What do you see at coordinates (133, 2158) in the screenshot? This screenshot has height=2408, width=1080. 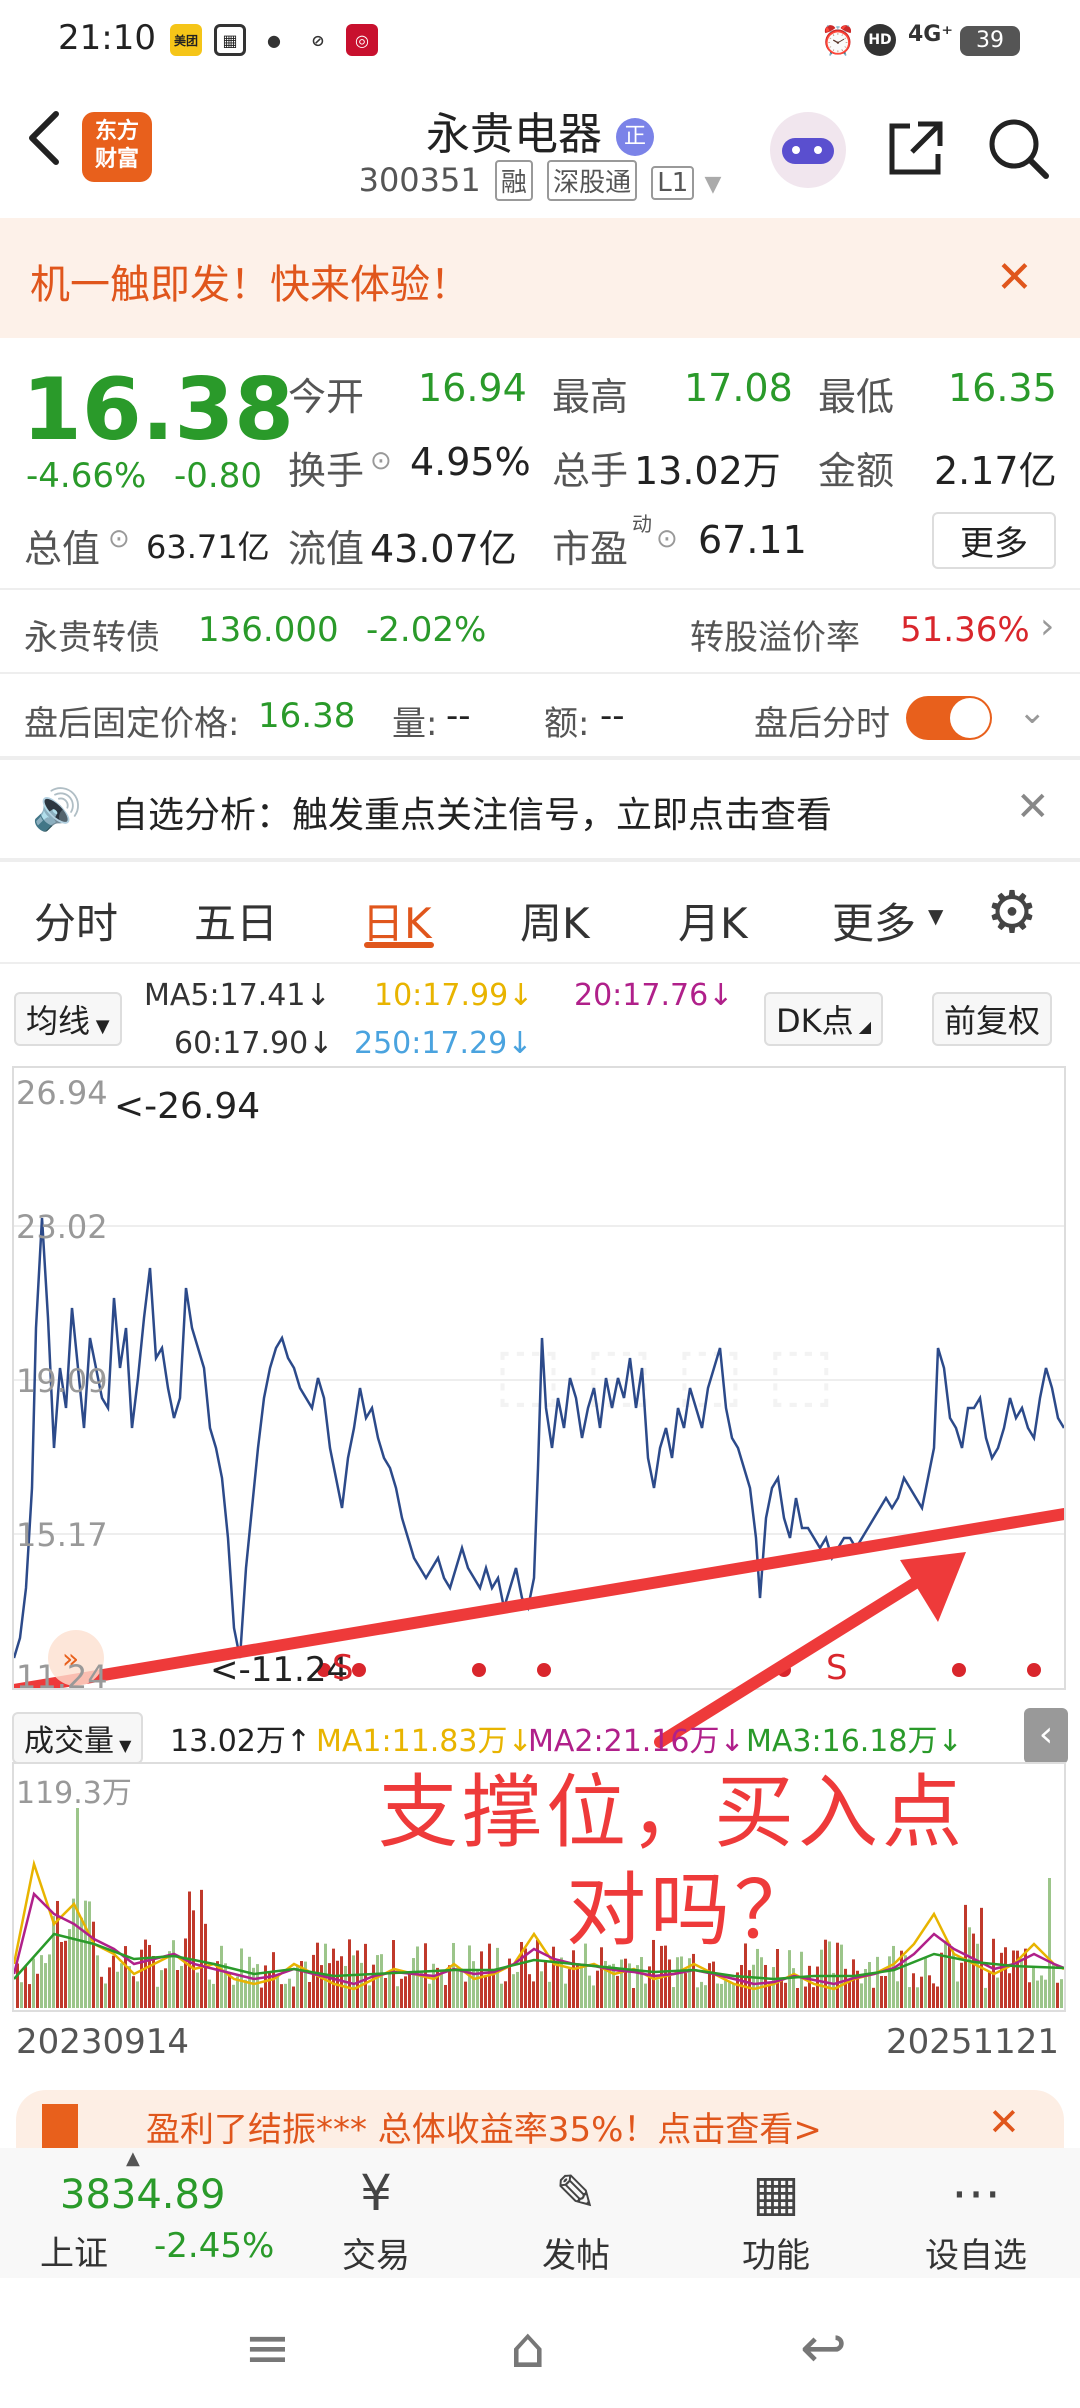 I see `collapse-up-icon: ▲` at bounding box center [133, 2158].